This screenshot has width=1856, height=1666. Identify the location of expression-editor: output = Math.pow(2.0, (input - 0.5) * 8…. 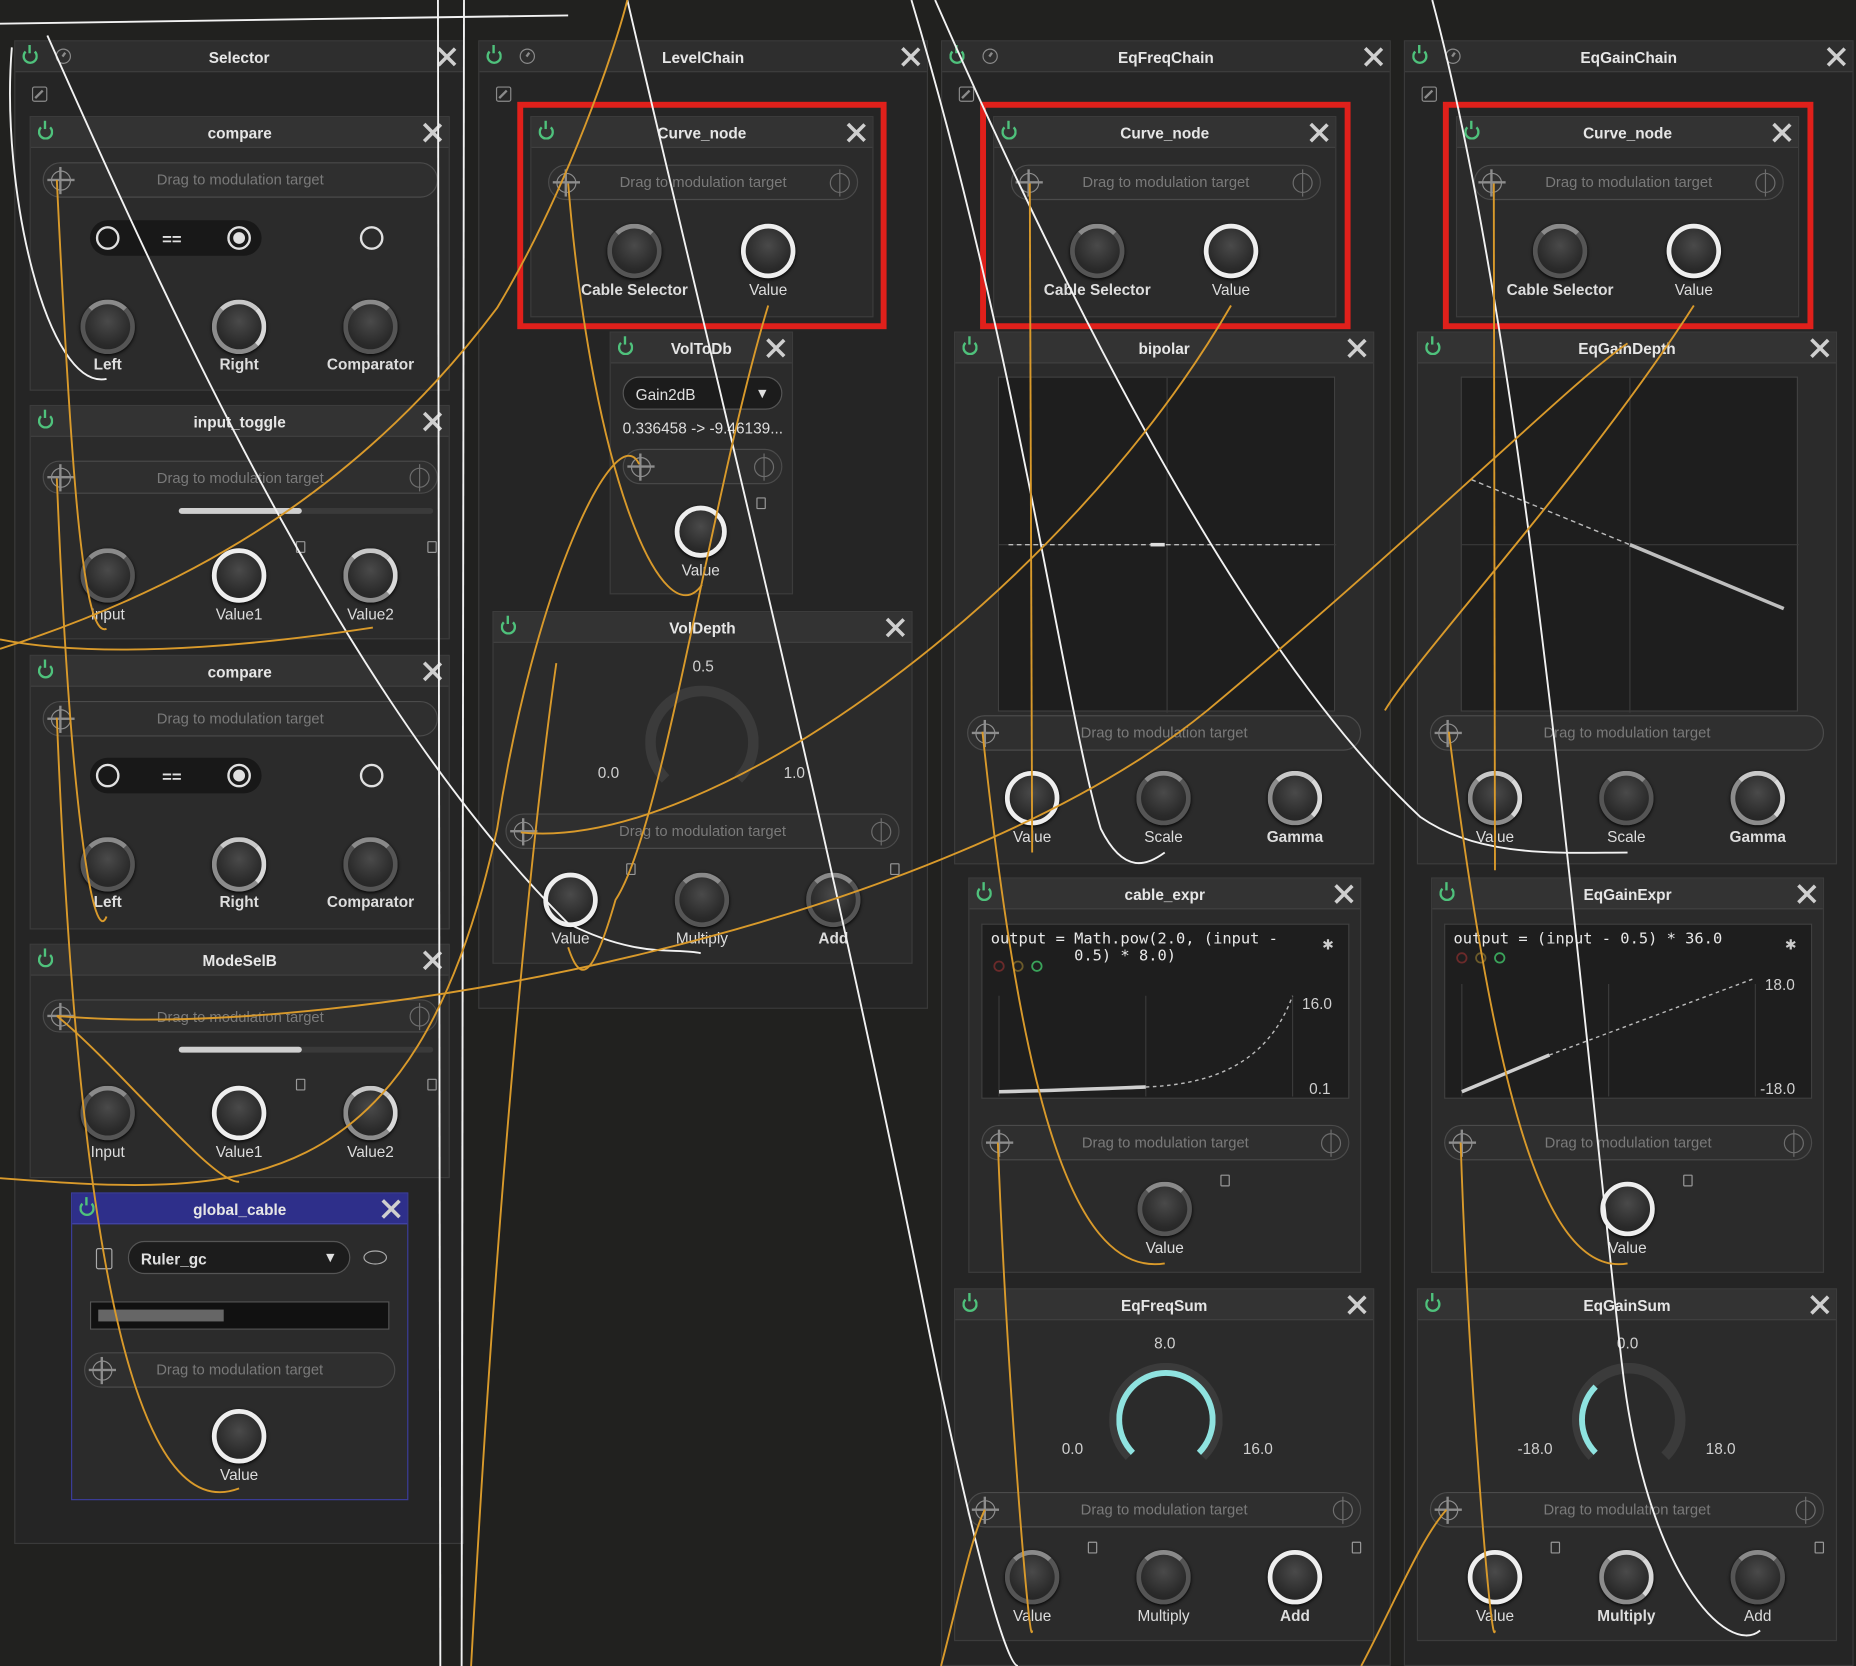
(1165, 1011).